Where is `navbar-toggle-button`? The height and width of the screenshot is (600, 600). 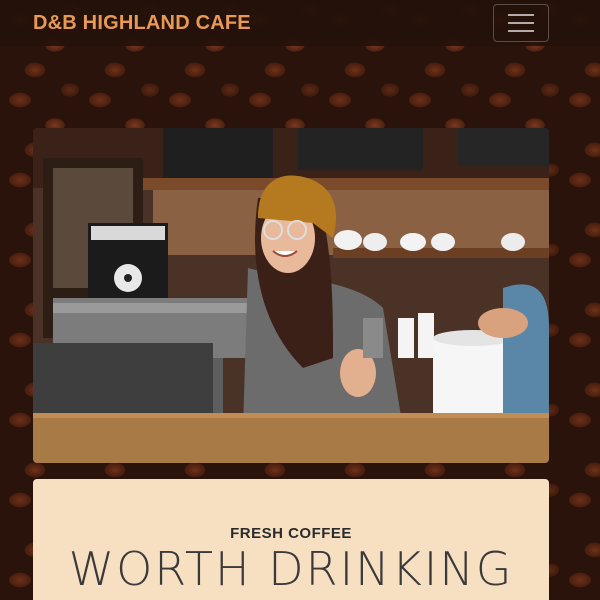
navbar-toggle-button is located at coordinates (521, 23).